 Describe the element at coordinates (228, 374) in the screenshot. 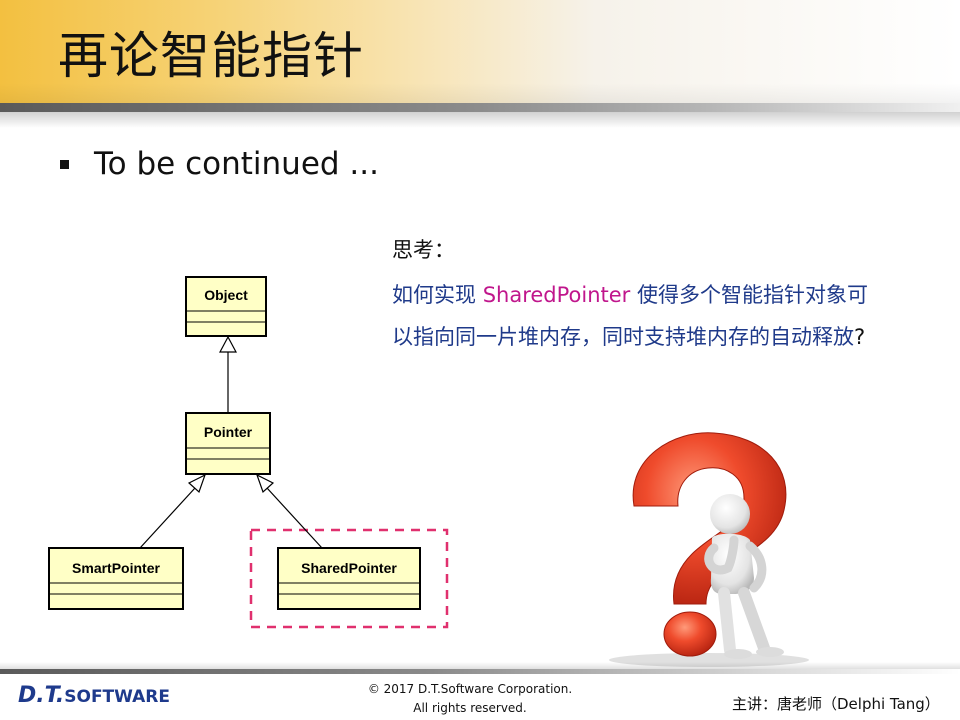

I see `inheritance-arrow-pointer-object` at that location.